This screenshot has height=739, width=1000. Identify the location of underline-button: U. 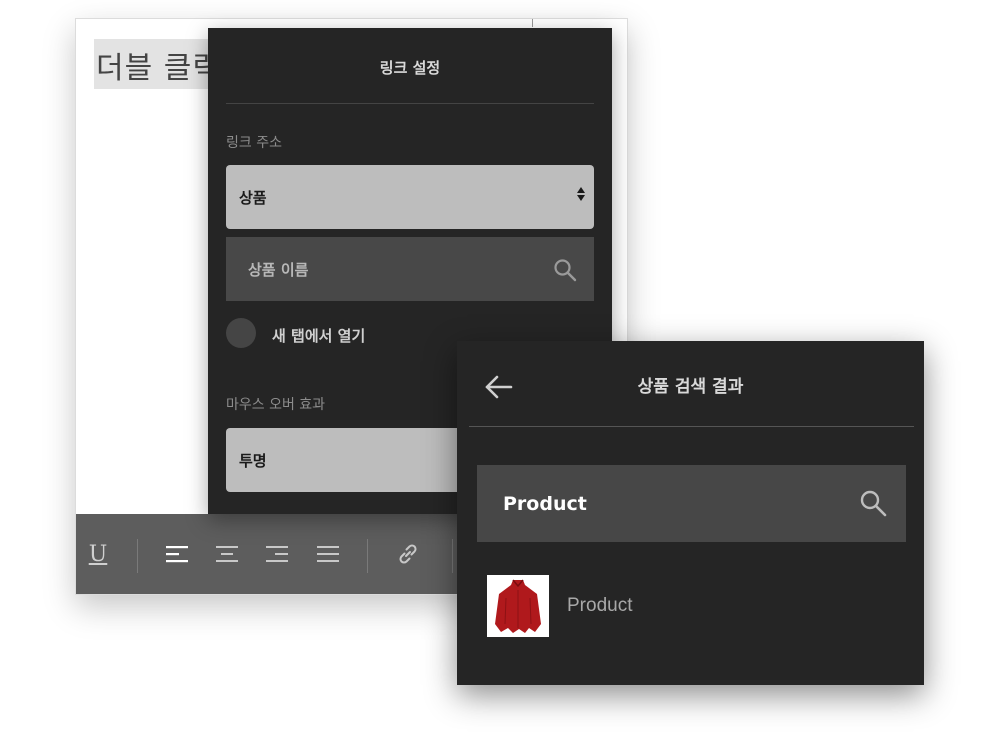
(98, 554).